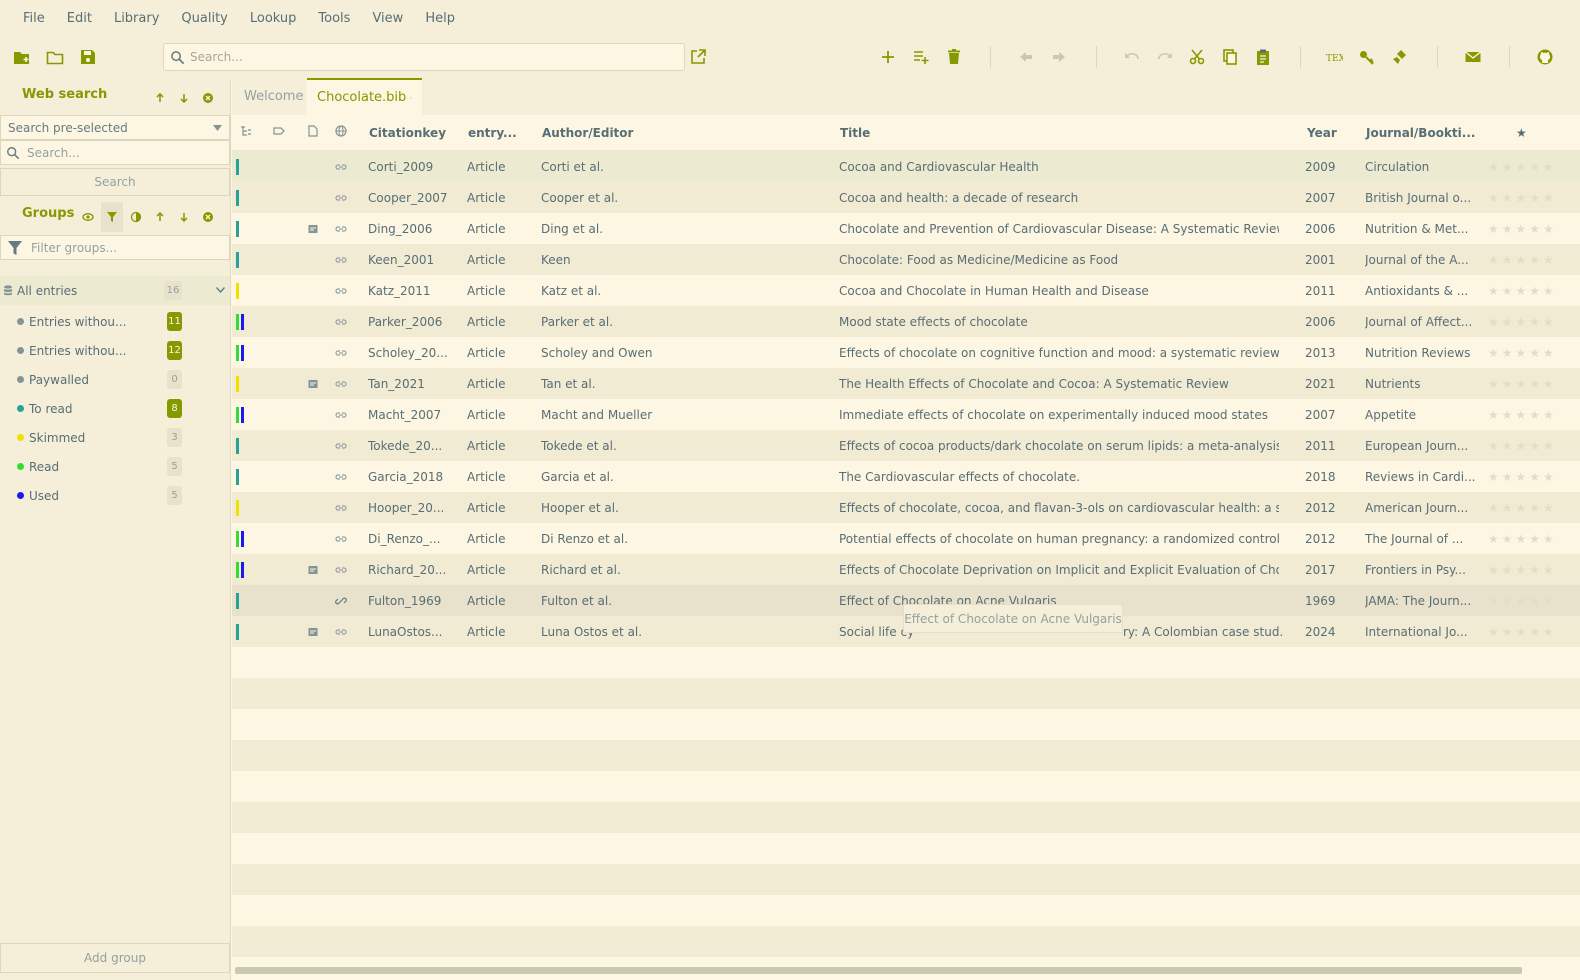 The width and height of the screenshot is (1580, 980). What do you see at coordinates (184, 217) in the screenshot?
I see `group-move-down-icon` at bounding box center [184, 217].